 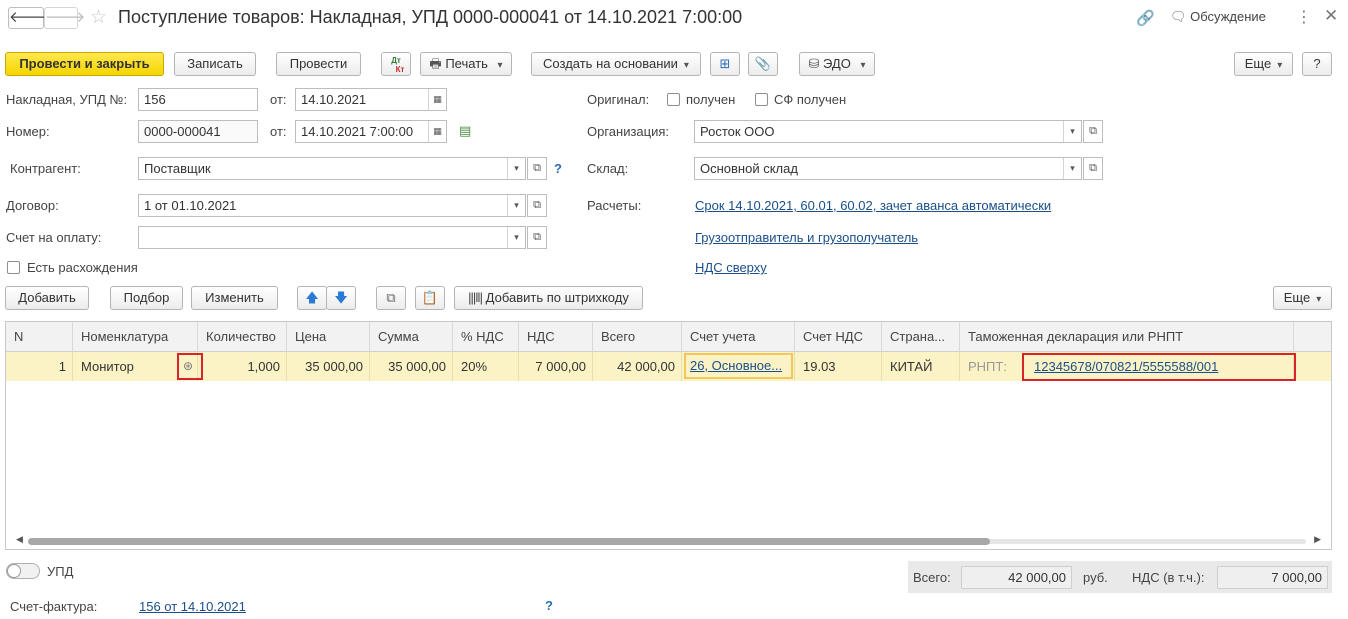 What do you see at coordinates (1317, 64) in the screenshot?
I see `help-button: ?` at bounding box center [1317, 64].